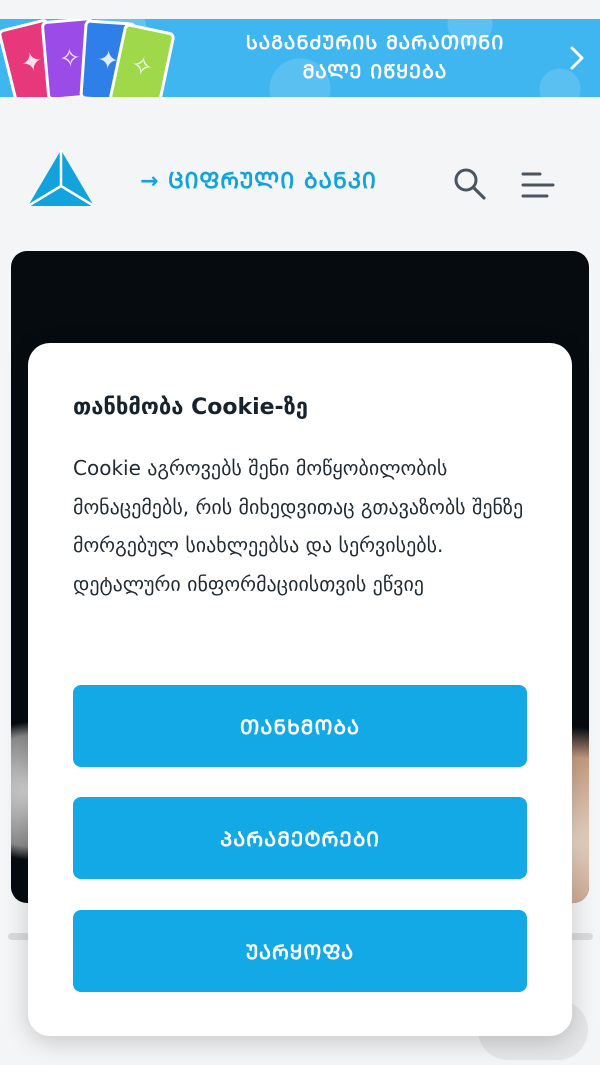 The width and height of the screenshot is (600, 1065). What do you see at coordinates (258, 180) in the screenshot?
I see `digital-bank-link: → ᲪᲘᲤᲠᲣᲚᲘ ᲑᲐᲜᲙᲘ` at bounding box center [258, 180].